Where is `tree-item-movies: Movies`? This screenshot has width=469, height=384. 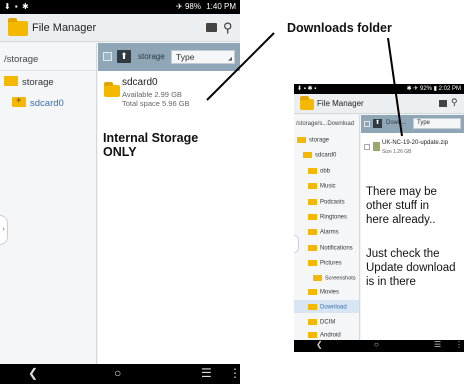
tree-item-movies: Movies is located at coordinates (323, 292).